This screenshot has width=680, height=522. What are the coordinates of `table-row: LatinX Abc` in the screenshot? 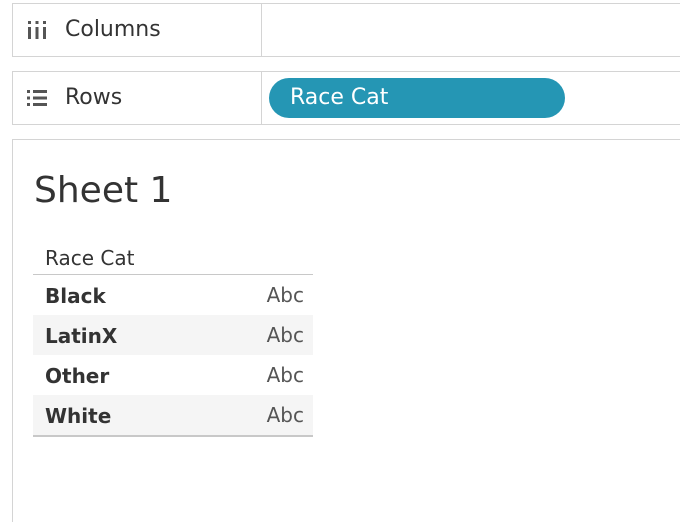 It's located at (173, 335).